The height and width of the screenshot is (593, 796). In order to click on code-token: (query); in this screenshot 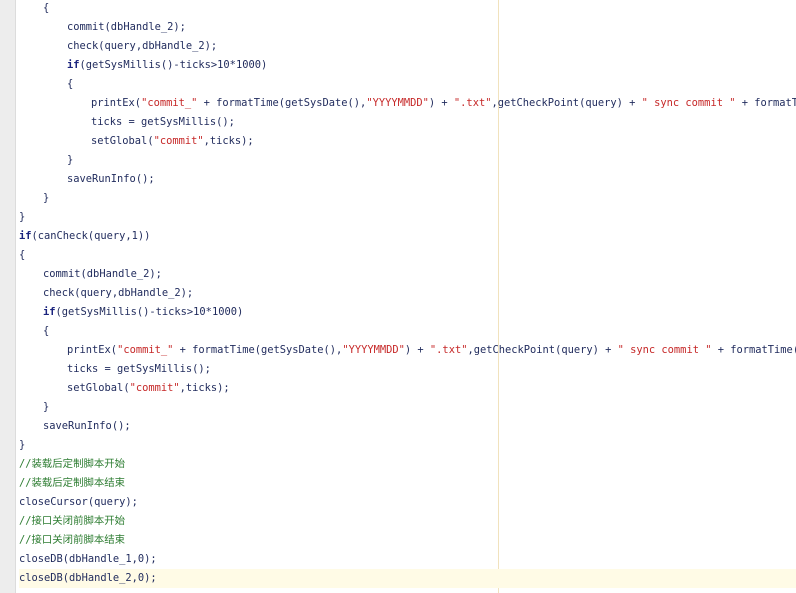, I will do `click(112, 502)`.